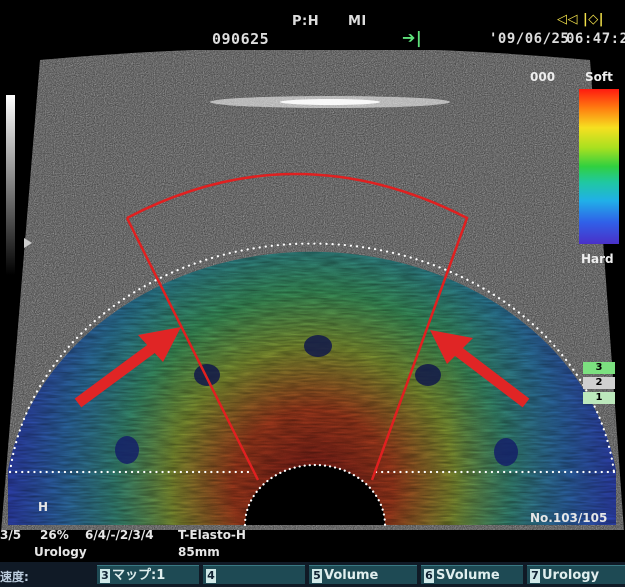  Describe the element at coordinates (599, 166) in the screenshot. I see `elasticity-colorbar` at that location.